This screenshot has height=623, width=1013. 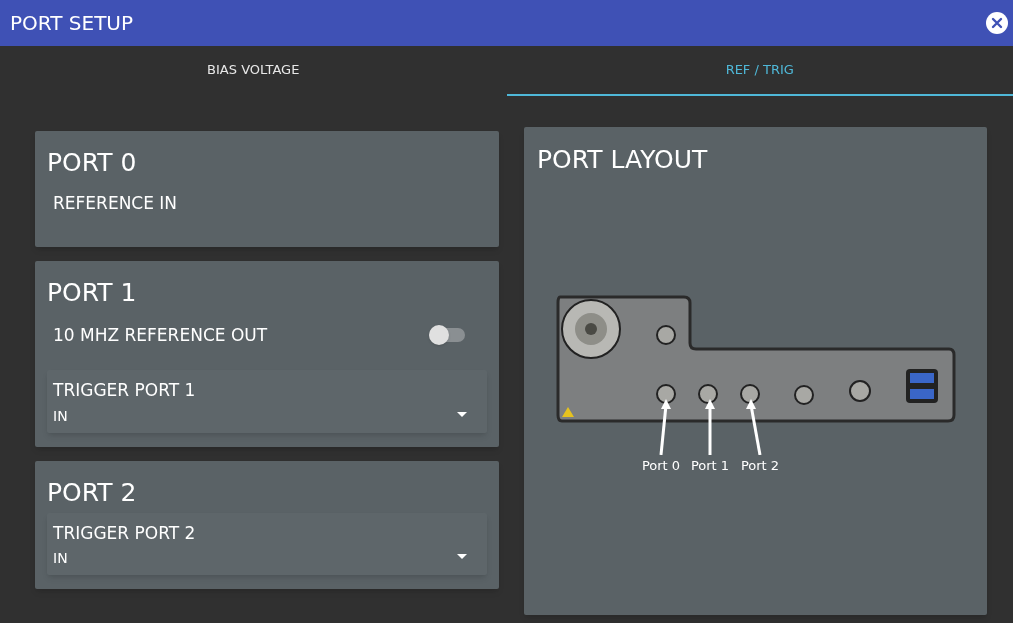 I want to click on port-label-text: Port 1, so click(x=710, y=466).